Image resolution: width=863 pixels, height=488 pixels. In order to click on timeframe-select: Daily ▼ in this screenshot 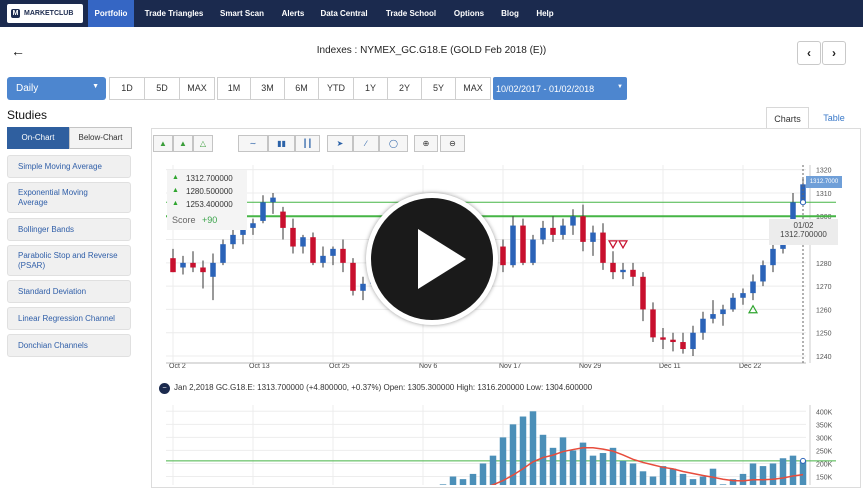, I will do `click(56, 88)`.